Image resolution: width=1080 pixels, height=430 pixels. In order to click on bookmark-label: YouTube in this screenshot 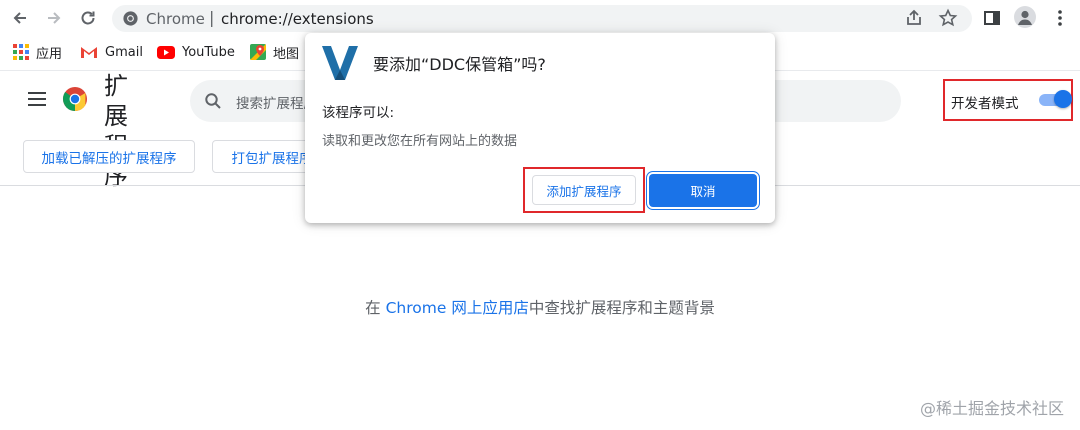, I will do `click(208, 52)`.